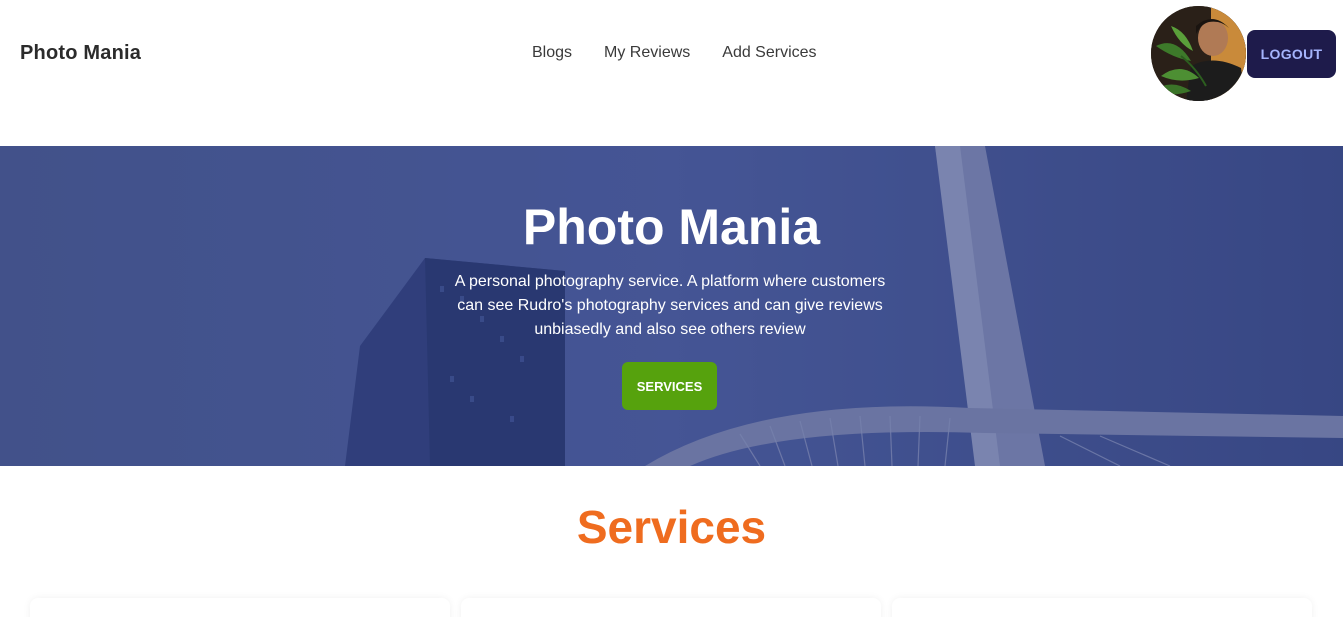 This screenshot has height=617, width=1343. Describe the element at coordinates (552, 53) in the screenshot. I see `nav-link-blogs: Blogs` at that location.